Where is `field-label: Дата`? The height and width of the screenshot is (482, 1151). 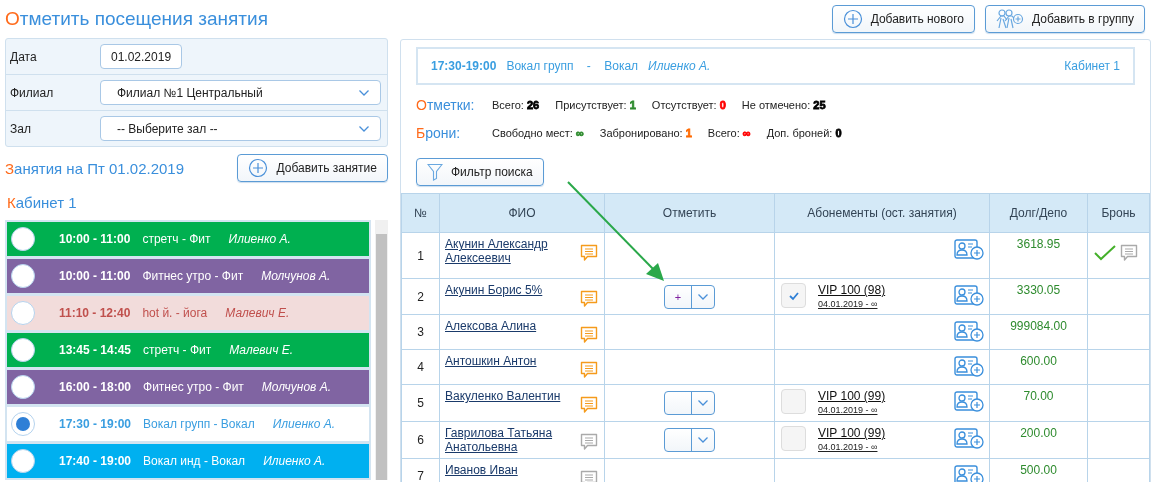
field-label: Дата is located at coordinates (24, 56).